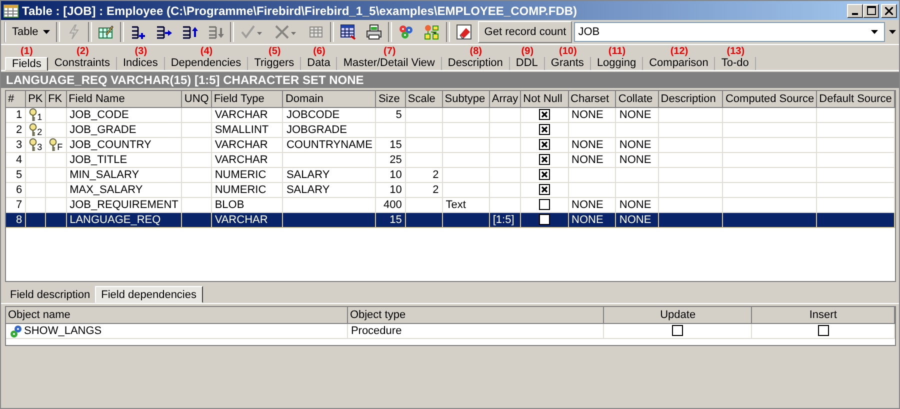  Describe the element at coordinates (247, 189) in the screenshot. I see `table-cell: NUMERIC` at that location.